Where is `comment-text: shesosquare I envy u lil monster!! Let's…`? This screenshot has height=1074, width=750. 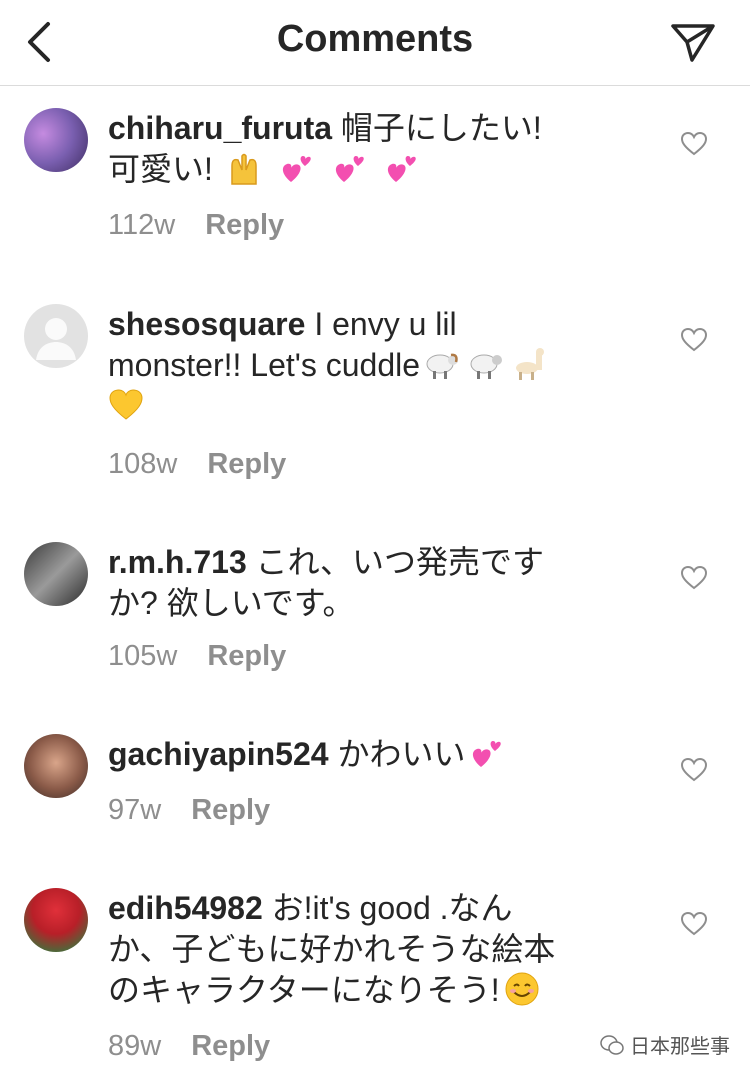
comment-text: shesosquare I envy u lil monster!! Let's… is located at coordinates (368, 365).